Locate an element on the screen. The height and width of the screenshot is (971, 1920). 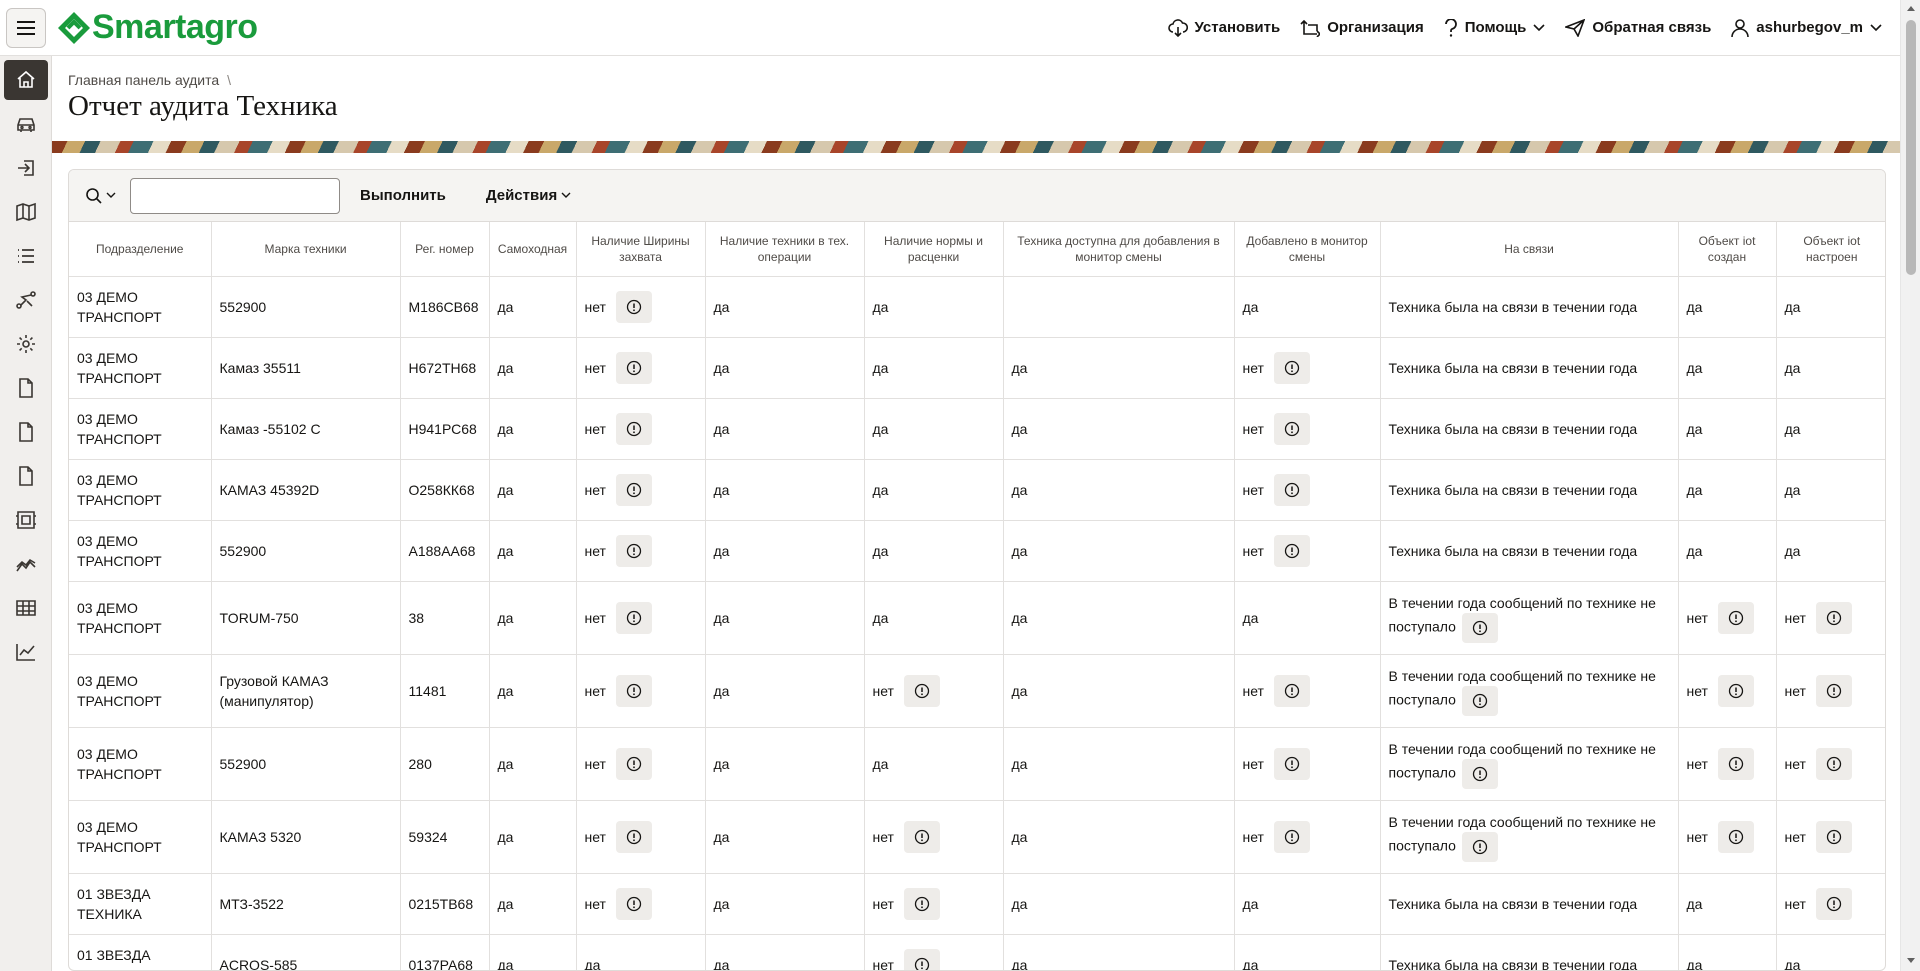
column-header: Рег. номер is located at coordinates (445, 249).